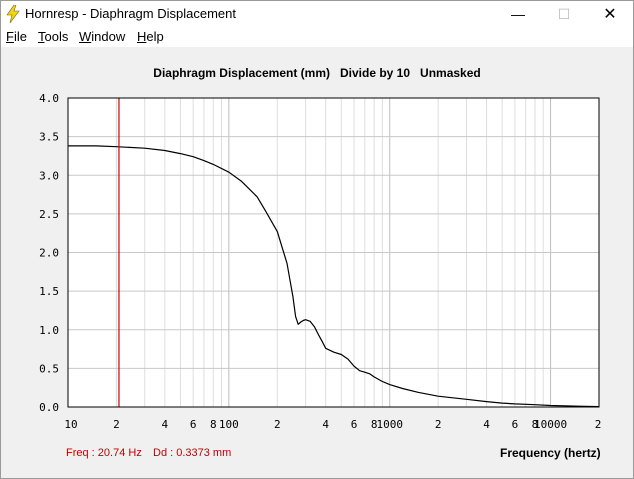  I want to click on y-tick-label: 2.5, so click(49, 214).